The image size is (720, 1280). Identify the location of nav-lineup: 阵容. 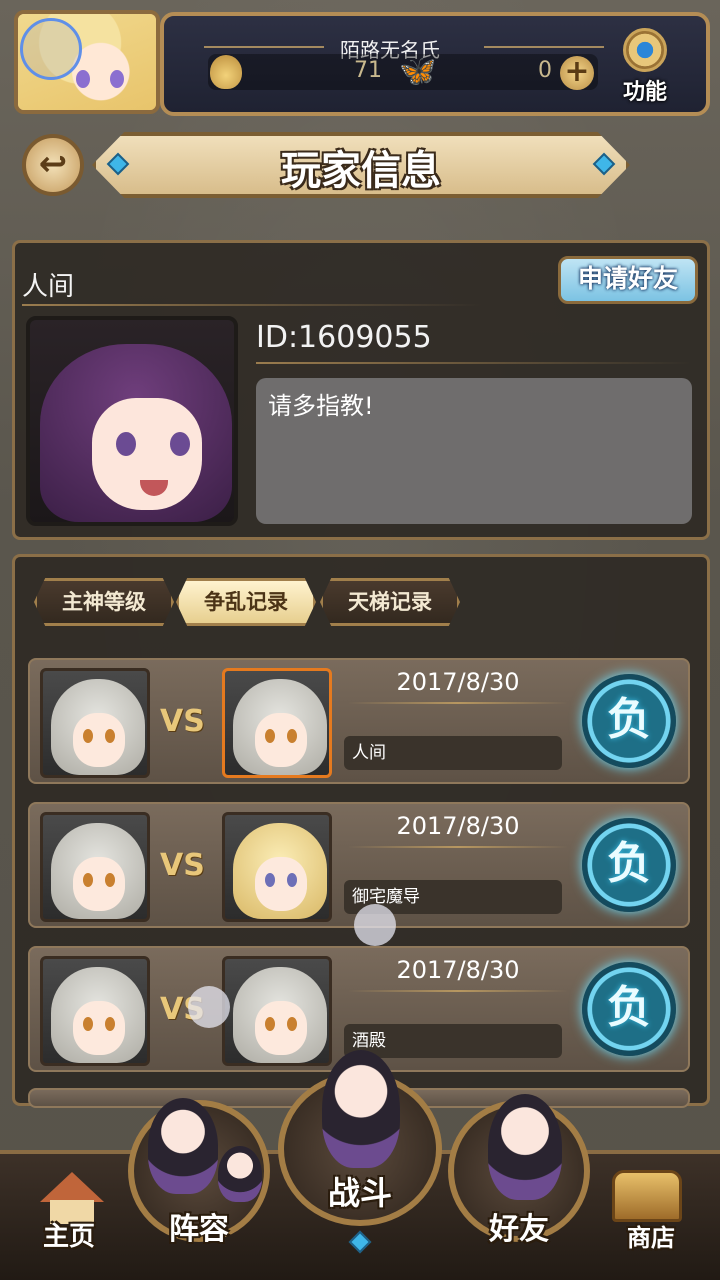
(199, 1177).